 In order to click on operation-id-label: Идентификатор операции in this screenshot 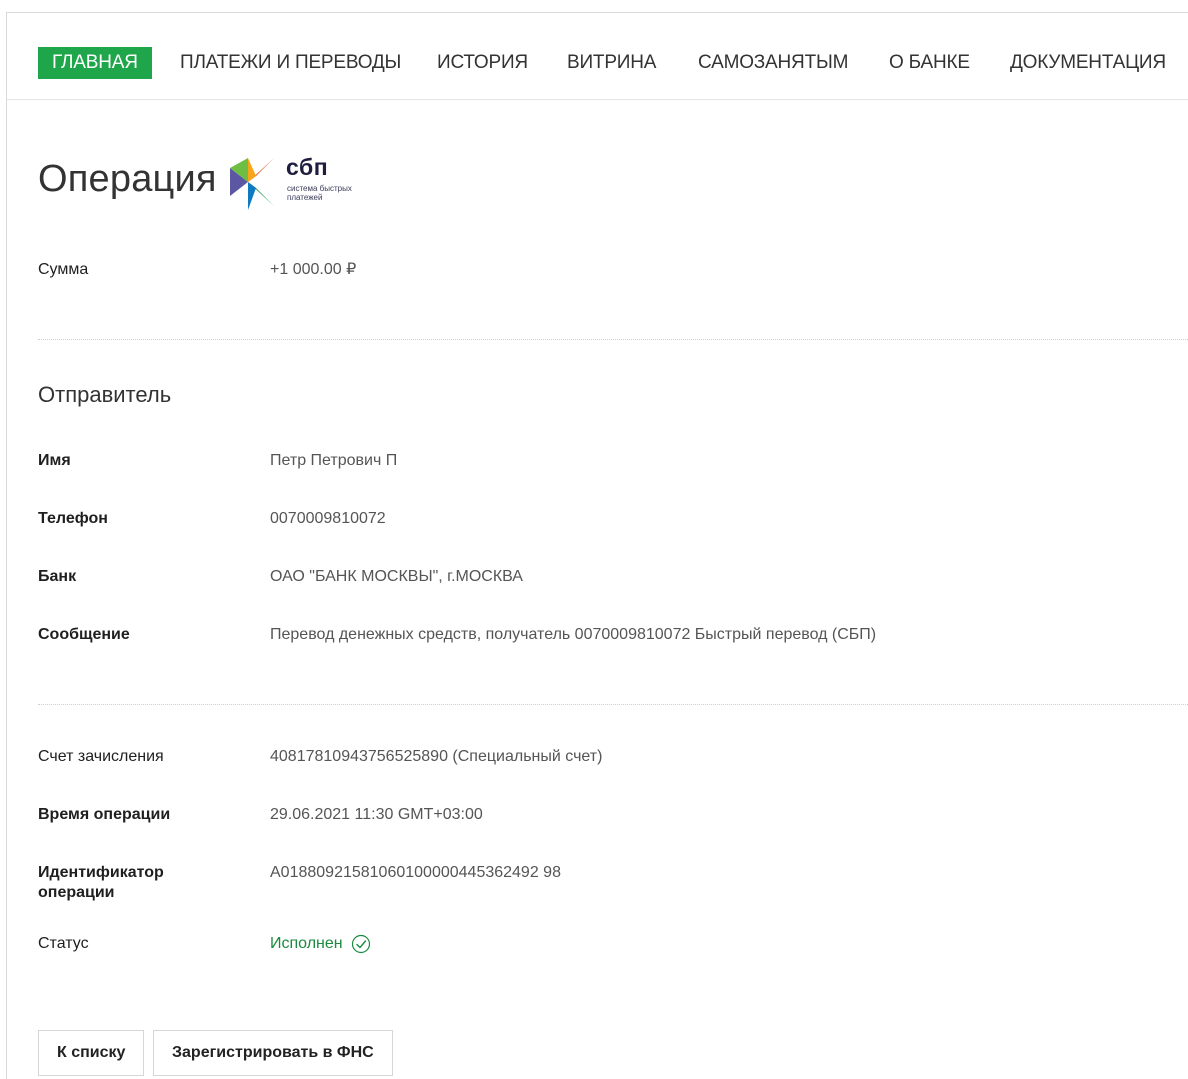, I will do `click(101, 883)`.